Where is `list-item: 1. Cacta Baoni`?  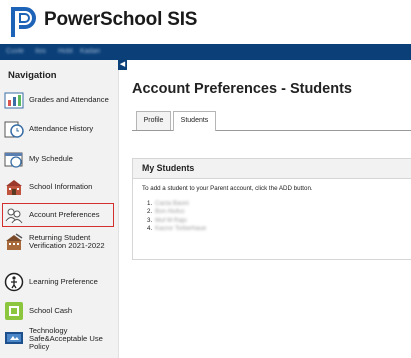
list-item: 1. Cacta Baoni is located at coordinates (176, 204).